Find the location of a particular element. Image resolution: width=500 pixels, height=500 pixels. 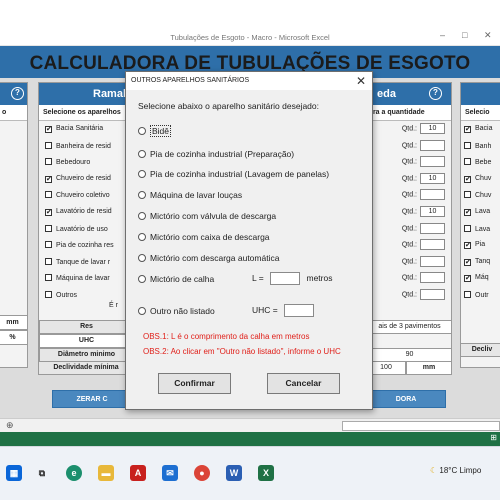

dialog-close-button: ✕ is located at coordinates (361, 81).